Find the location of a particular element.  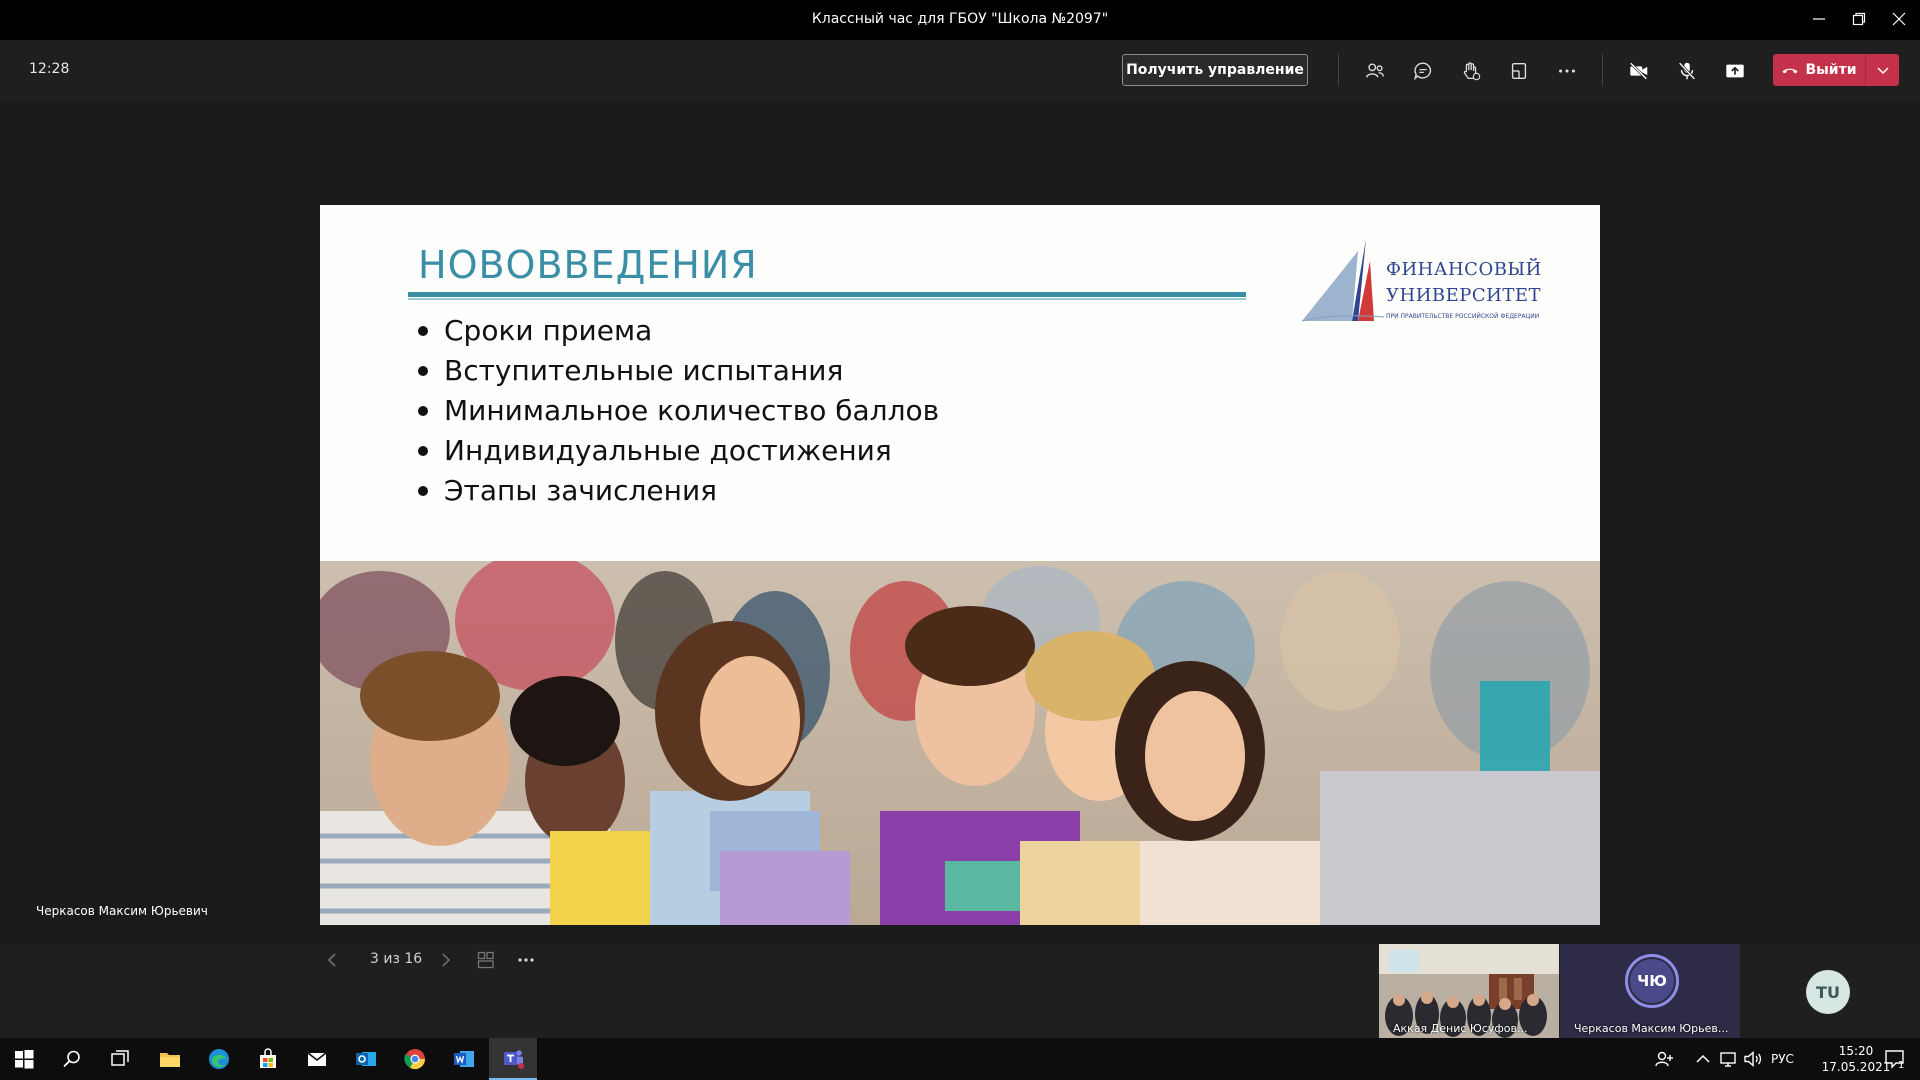

task-view-button is located at coordinates (120, 1059).